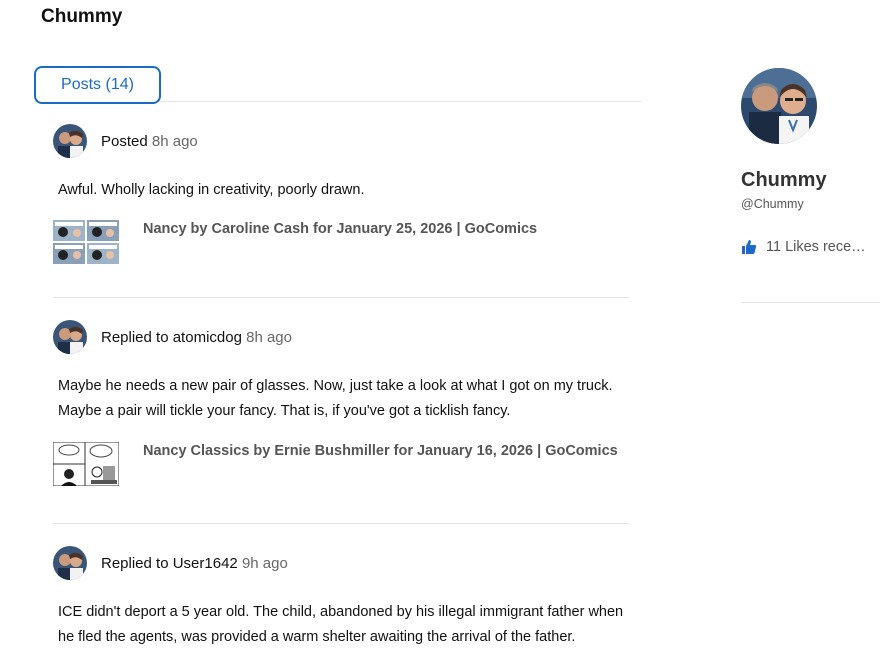 The height and width of the screenshot is (670, 880). What do you see at coordinates (264, 563) in the screenshot?
I see `post-time: 9h ago` at bounding box center [264, 563].